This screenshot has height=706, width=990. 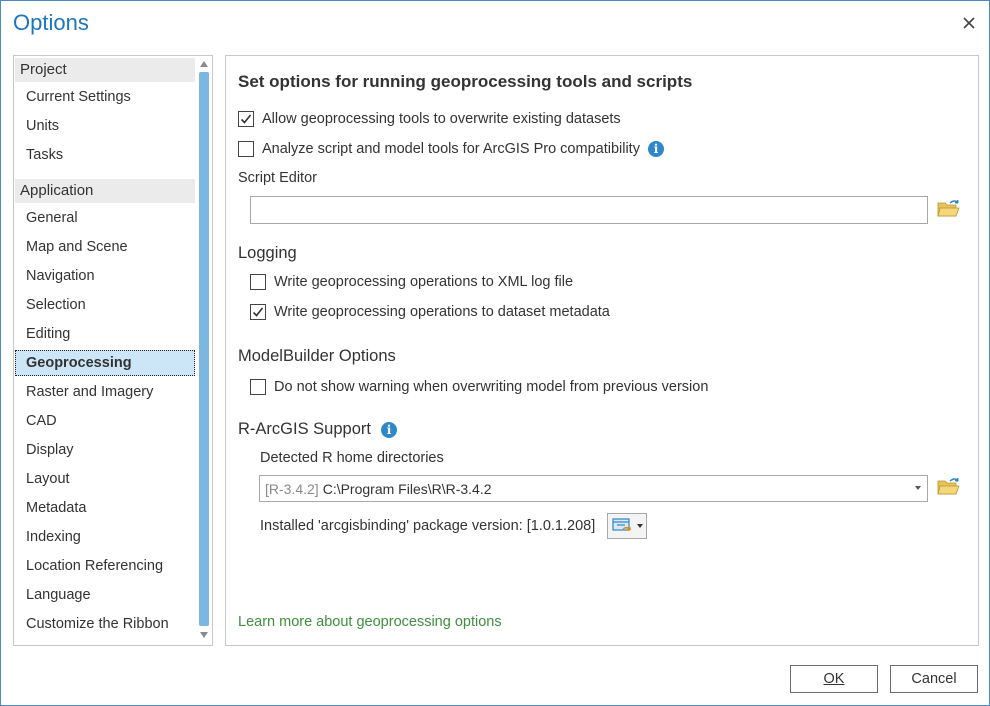 I want to click on nav-item-tasks: Tasks, so click(x=105, y=155).